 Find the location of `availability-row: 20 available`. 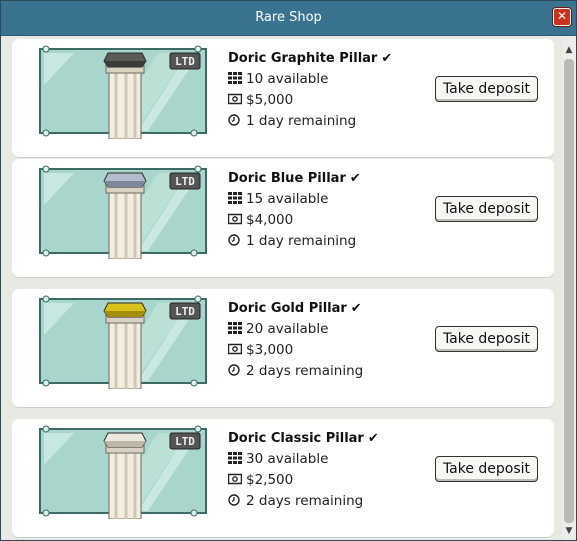

availability-row: 20 available is located at coordinates (278, 329).